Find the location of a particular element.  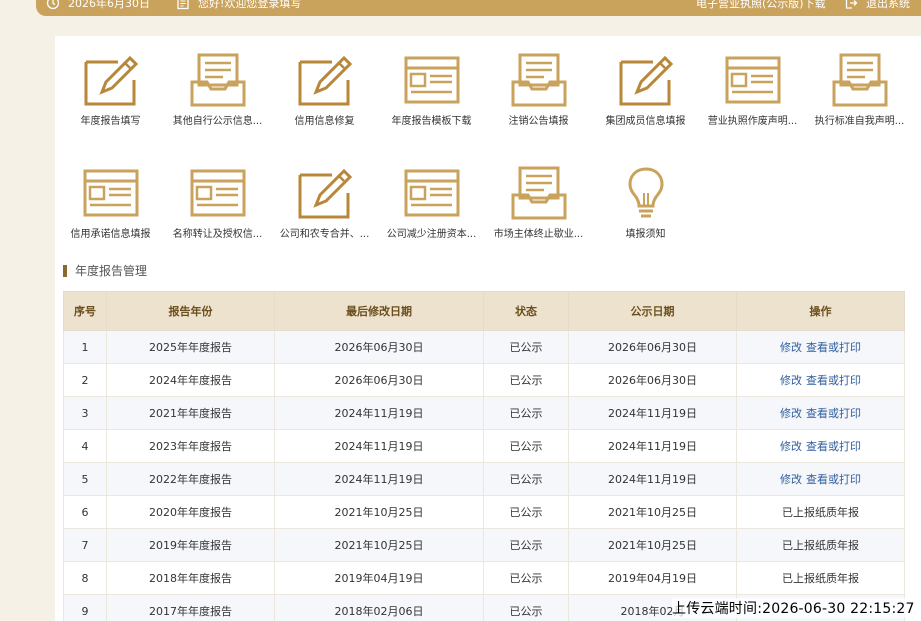

function-tile: 信用信息修复 is located at coordinates (324, 100).